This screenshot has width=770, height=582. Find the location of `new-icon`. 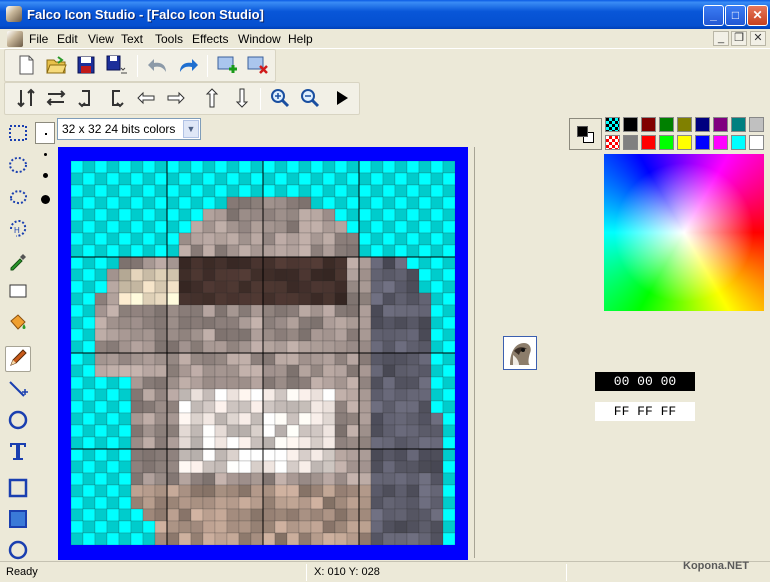

new-icon is located at coordinates (26, 66).